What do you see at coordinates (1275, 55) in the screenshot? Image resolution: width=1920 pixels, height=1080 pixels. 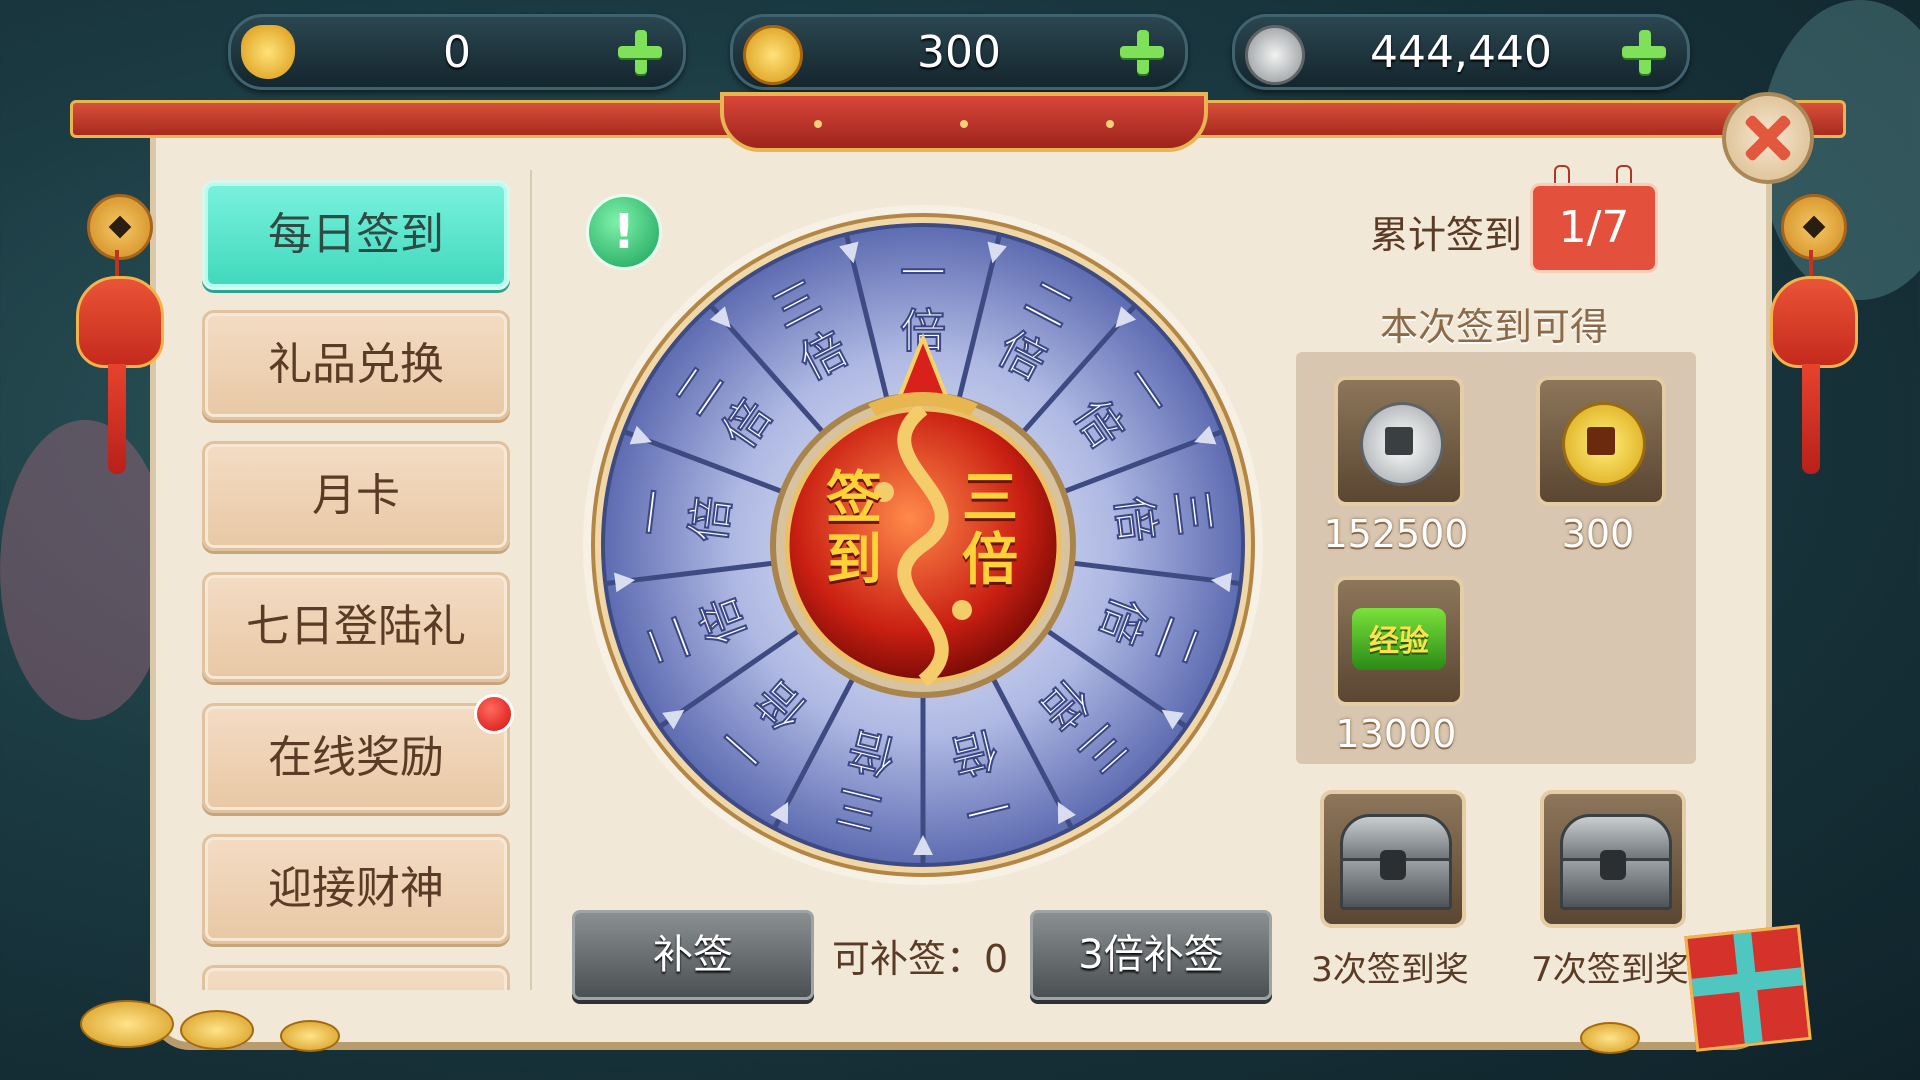 I see `silver-coin-icon` at bounding box center [1275, 55].